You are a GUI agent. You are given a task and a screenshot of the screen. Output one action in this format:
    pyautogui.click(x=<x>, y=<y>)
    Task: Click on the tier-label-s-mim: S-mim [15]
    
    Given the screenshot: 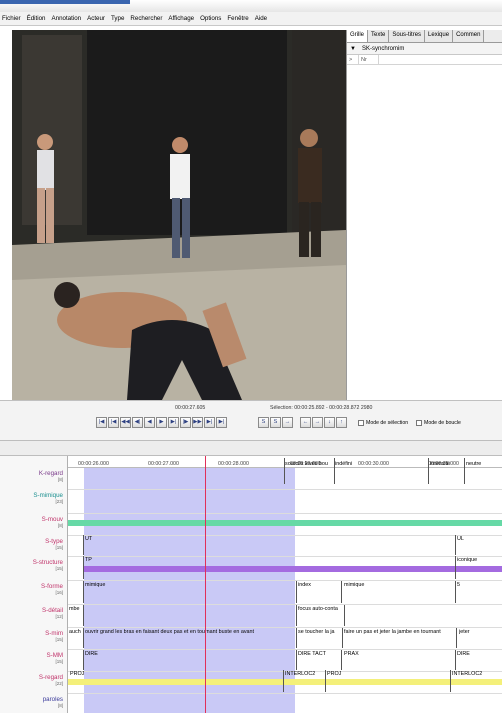 What is the action you would take?
    pyautogui.click(x=33, y=636)
    